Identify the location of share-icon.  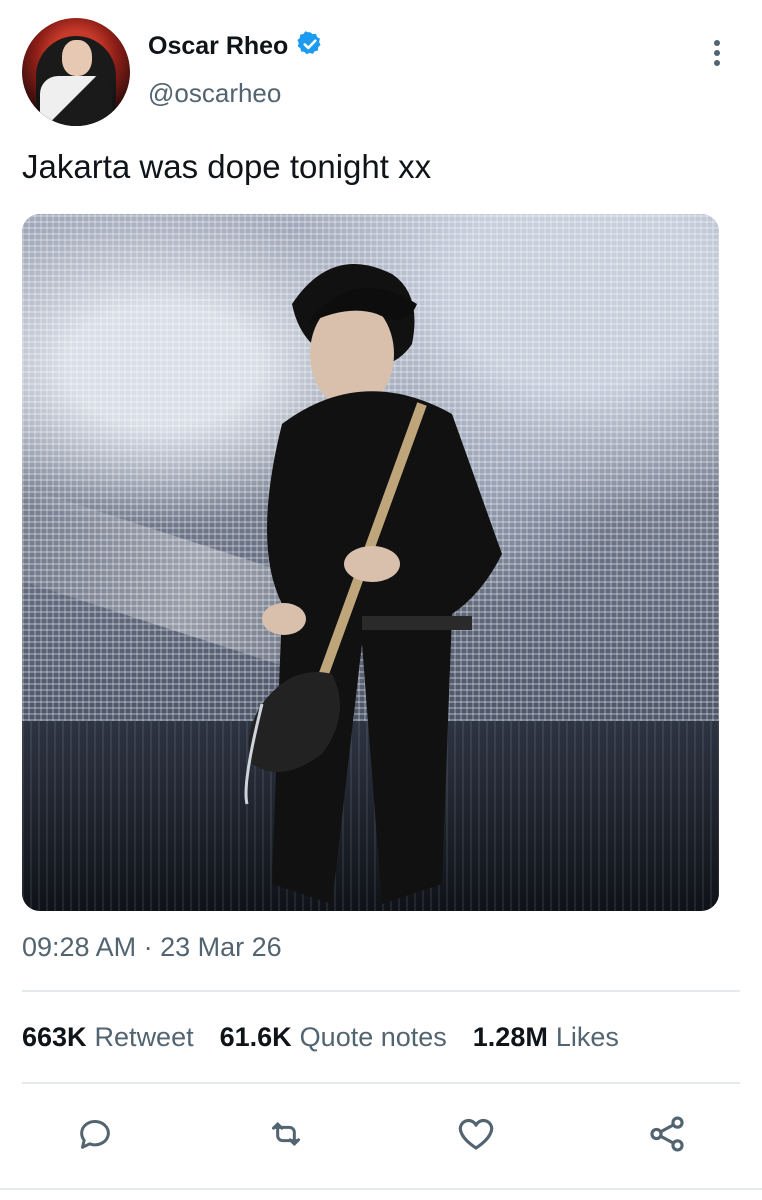
(667, 1134).